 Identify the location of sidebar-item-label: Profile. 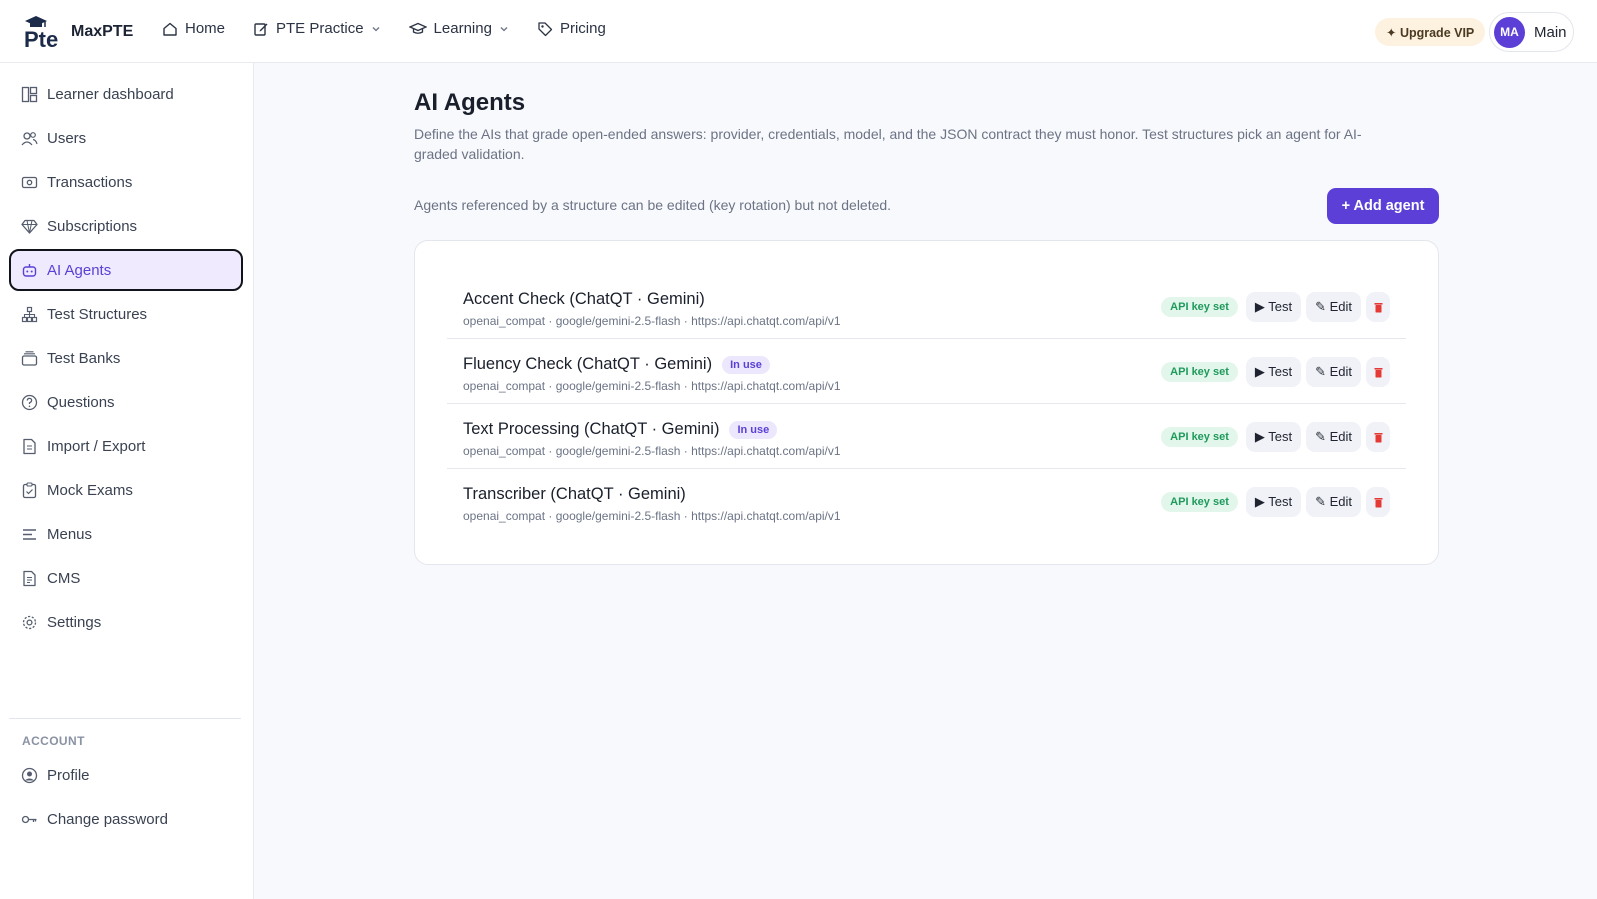
(68, 775).